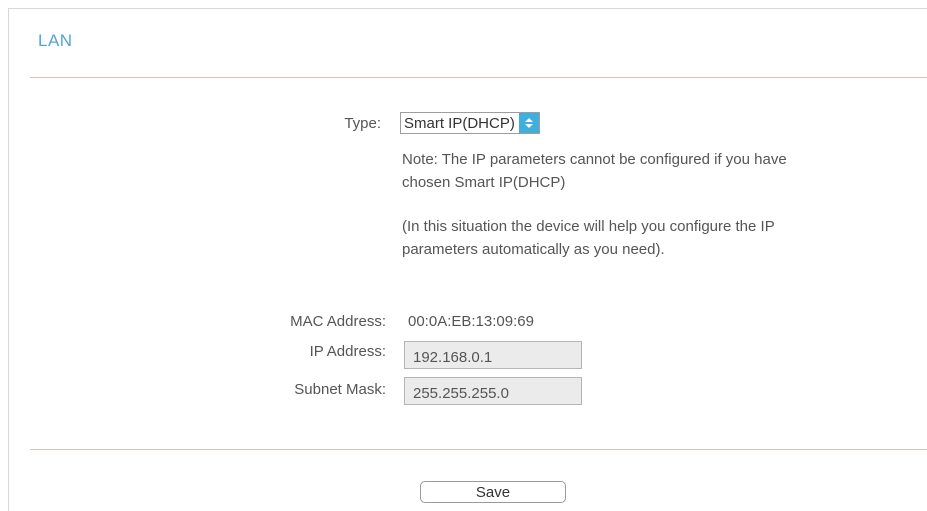 Image resolution: width=927 pixels, height=511 pixels. What do you see at coordinates (528, 126) in the screenshot?
I see `arrow-down-icon` at bounding box center [528, 126].